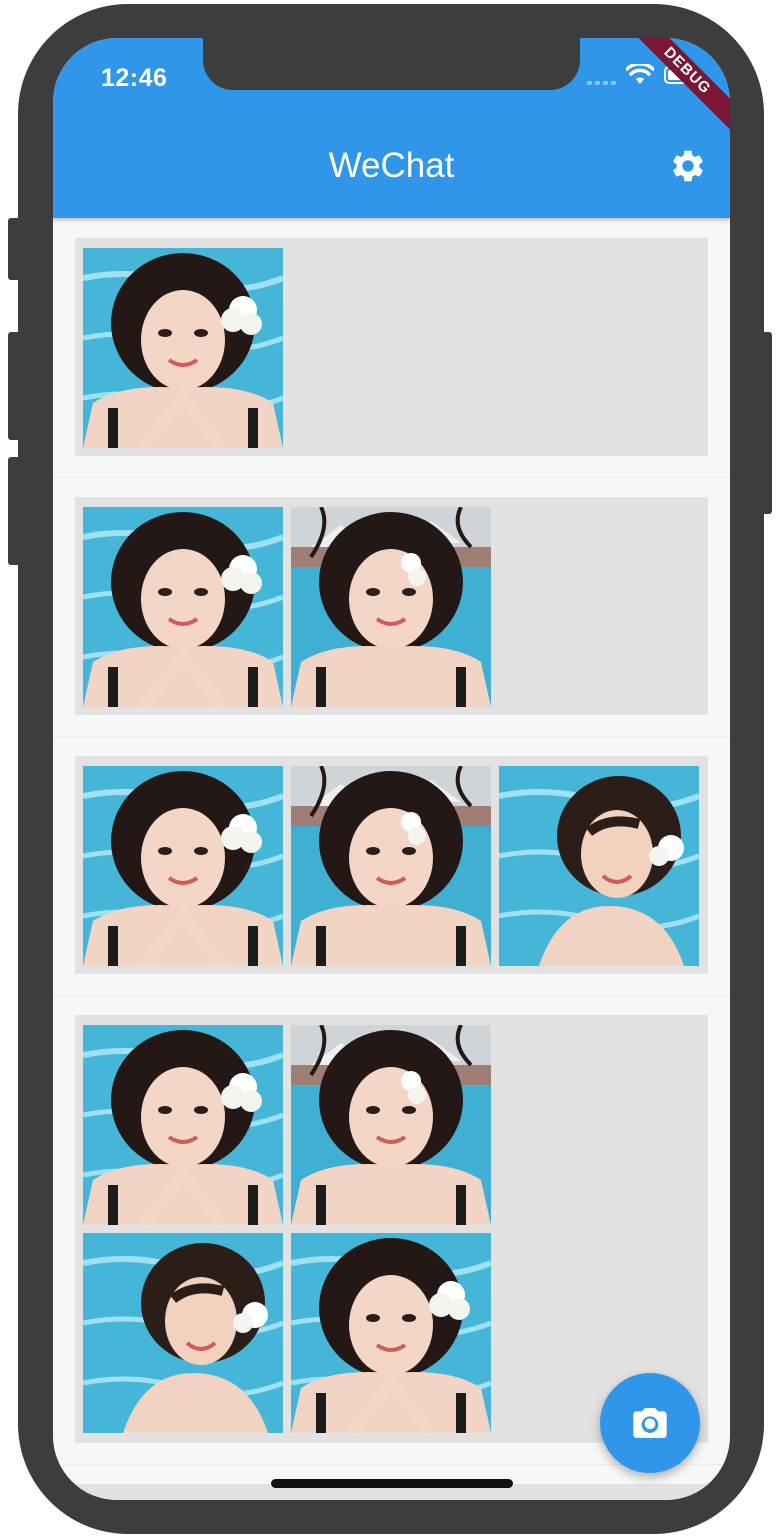 This screenshot has width=782, height=1540. What do you see at coordinates (601, 75) in the screenshot?
I see `signal-icon` at bounding box center [601, 75].